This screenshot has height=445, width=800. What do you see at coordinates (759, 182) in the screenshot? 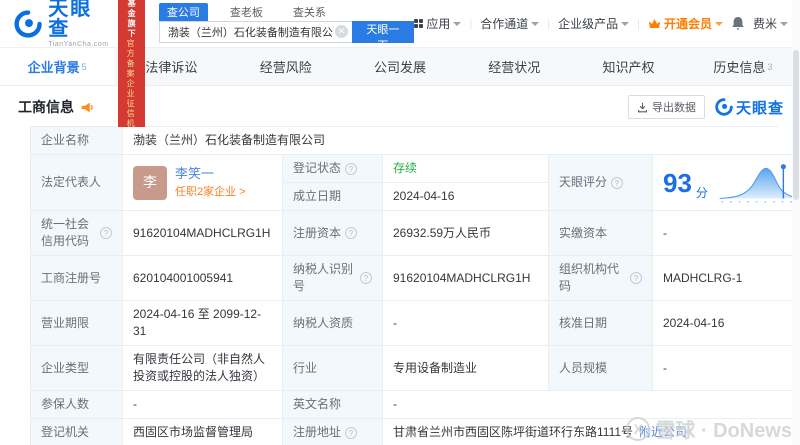
I see `score-distribution-chart` at bounding box center [759, 182].